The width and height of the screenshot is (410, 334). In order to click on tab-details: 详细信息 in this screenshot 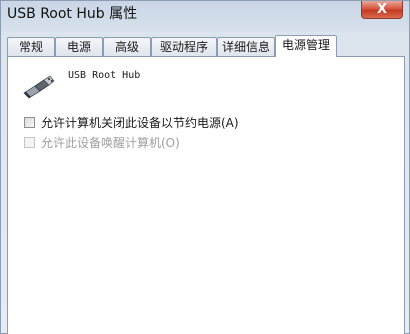, I will do `click(246, 46)`.